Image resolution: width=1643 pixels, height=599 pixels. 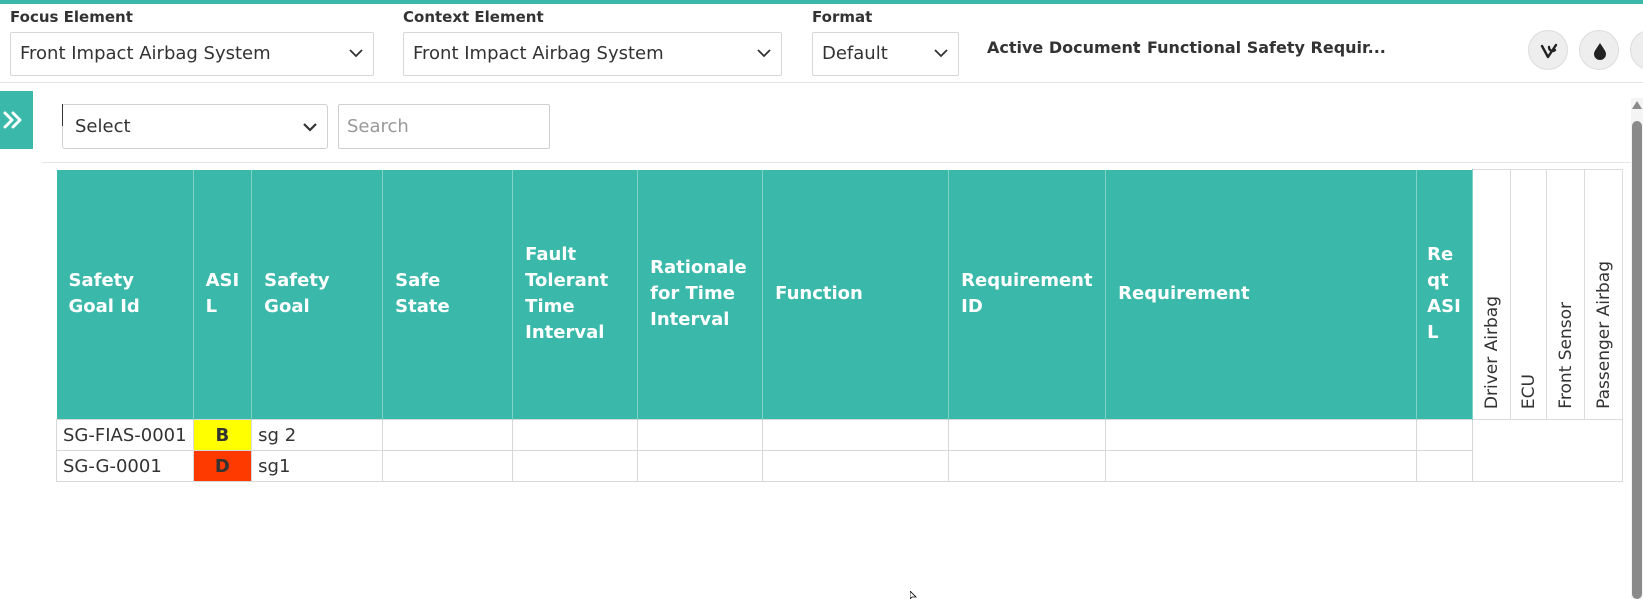 I want to click on col-safety-goal-id: Safety Goal Id, so click(x=125, y=294).